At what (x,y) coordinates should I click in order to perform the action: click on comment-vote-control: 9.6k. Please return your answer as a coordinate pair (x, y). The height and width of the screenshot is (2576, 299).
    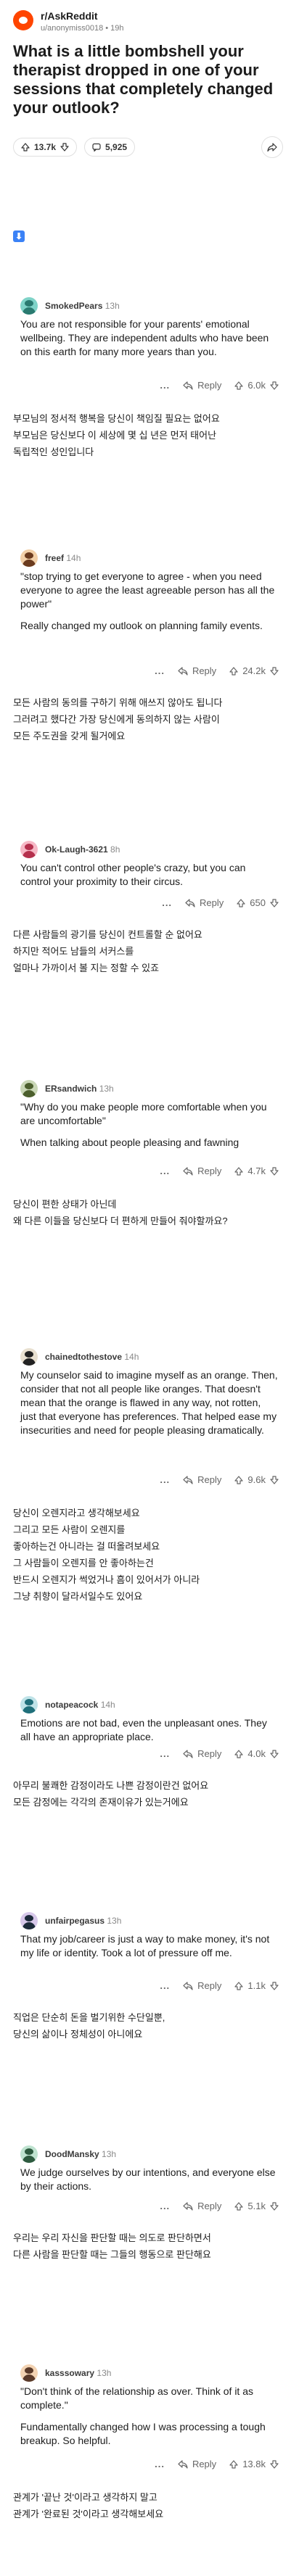
    Looking at the image, I should click on (256, 1479).